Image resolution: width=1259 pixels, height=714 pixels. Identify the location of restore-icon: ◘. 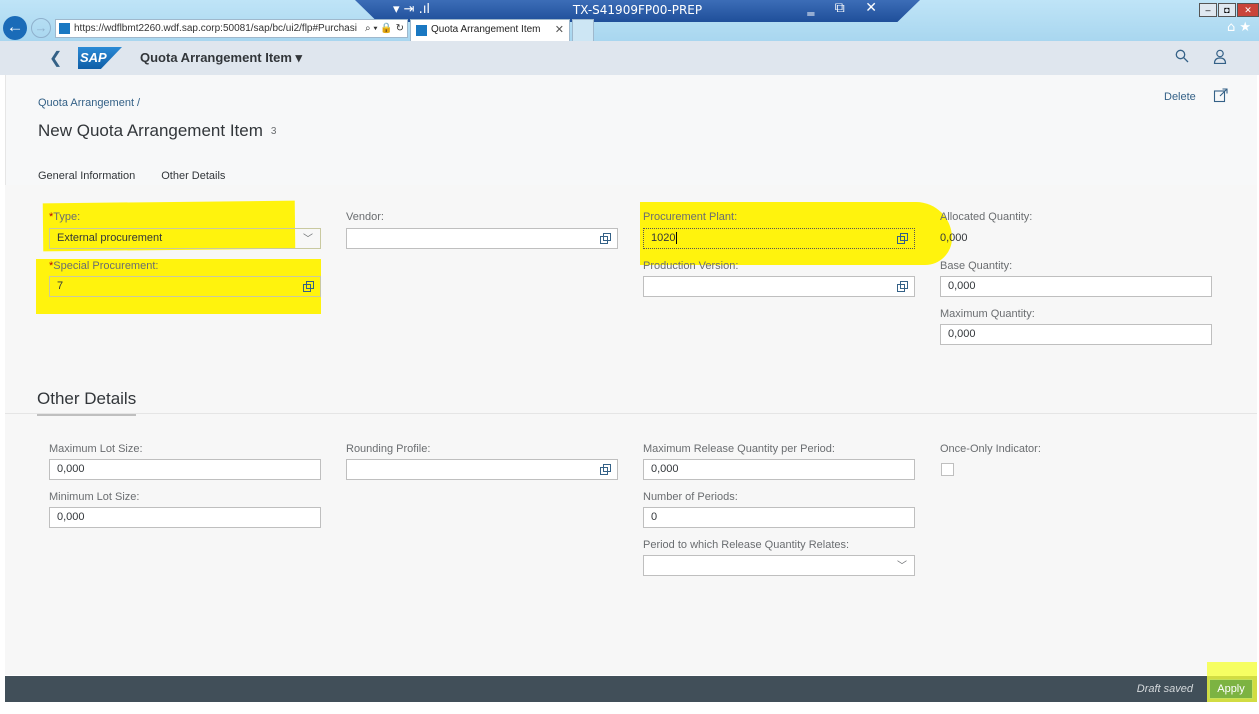
(1227, 10).